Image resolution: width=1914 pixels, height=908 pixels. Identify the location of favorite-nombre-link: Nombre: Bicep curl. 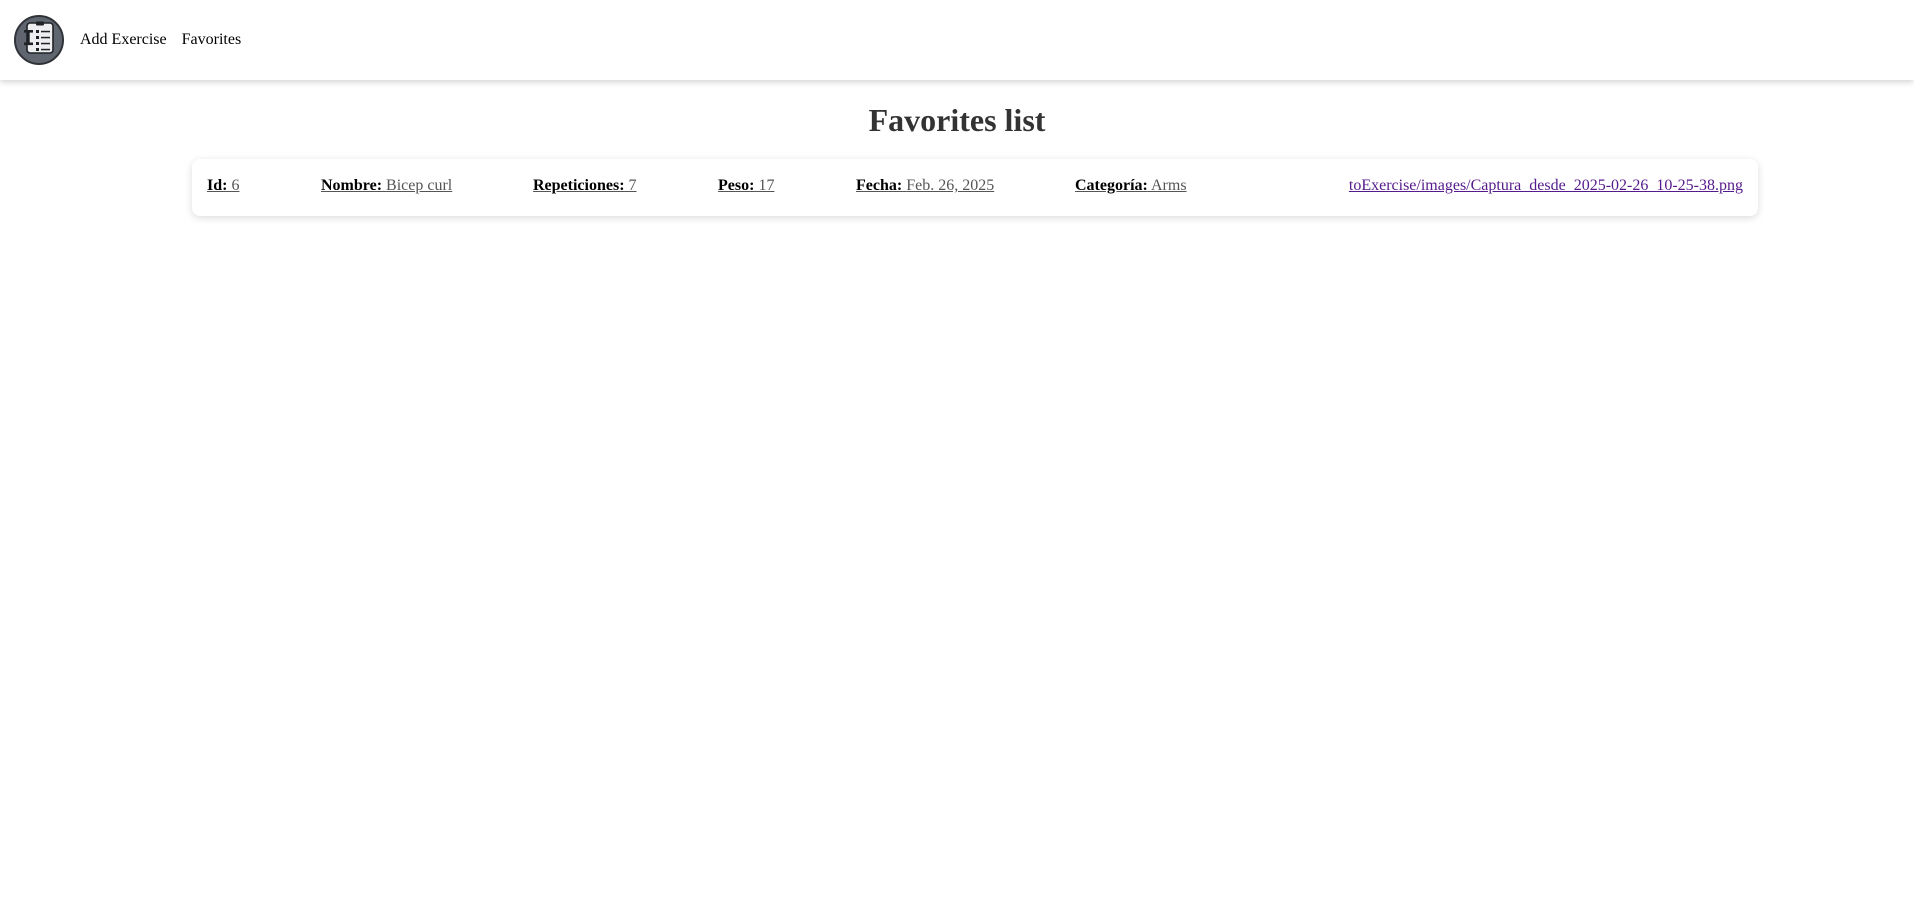
(386, 186).